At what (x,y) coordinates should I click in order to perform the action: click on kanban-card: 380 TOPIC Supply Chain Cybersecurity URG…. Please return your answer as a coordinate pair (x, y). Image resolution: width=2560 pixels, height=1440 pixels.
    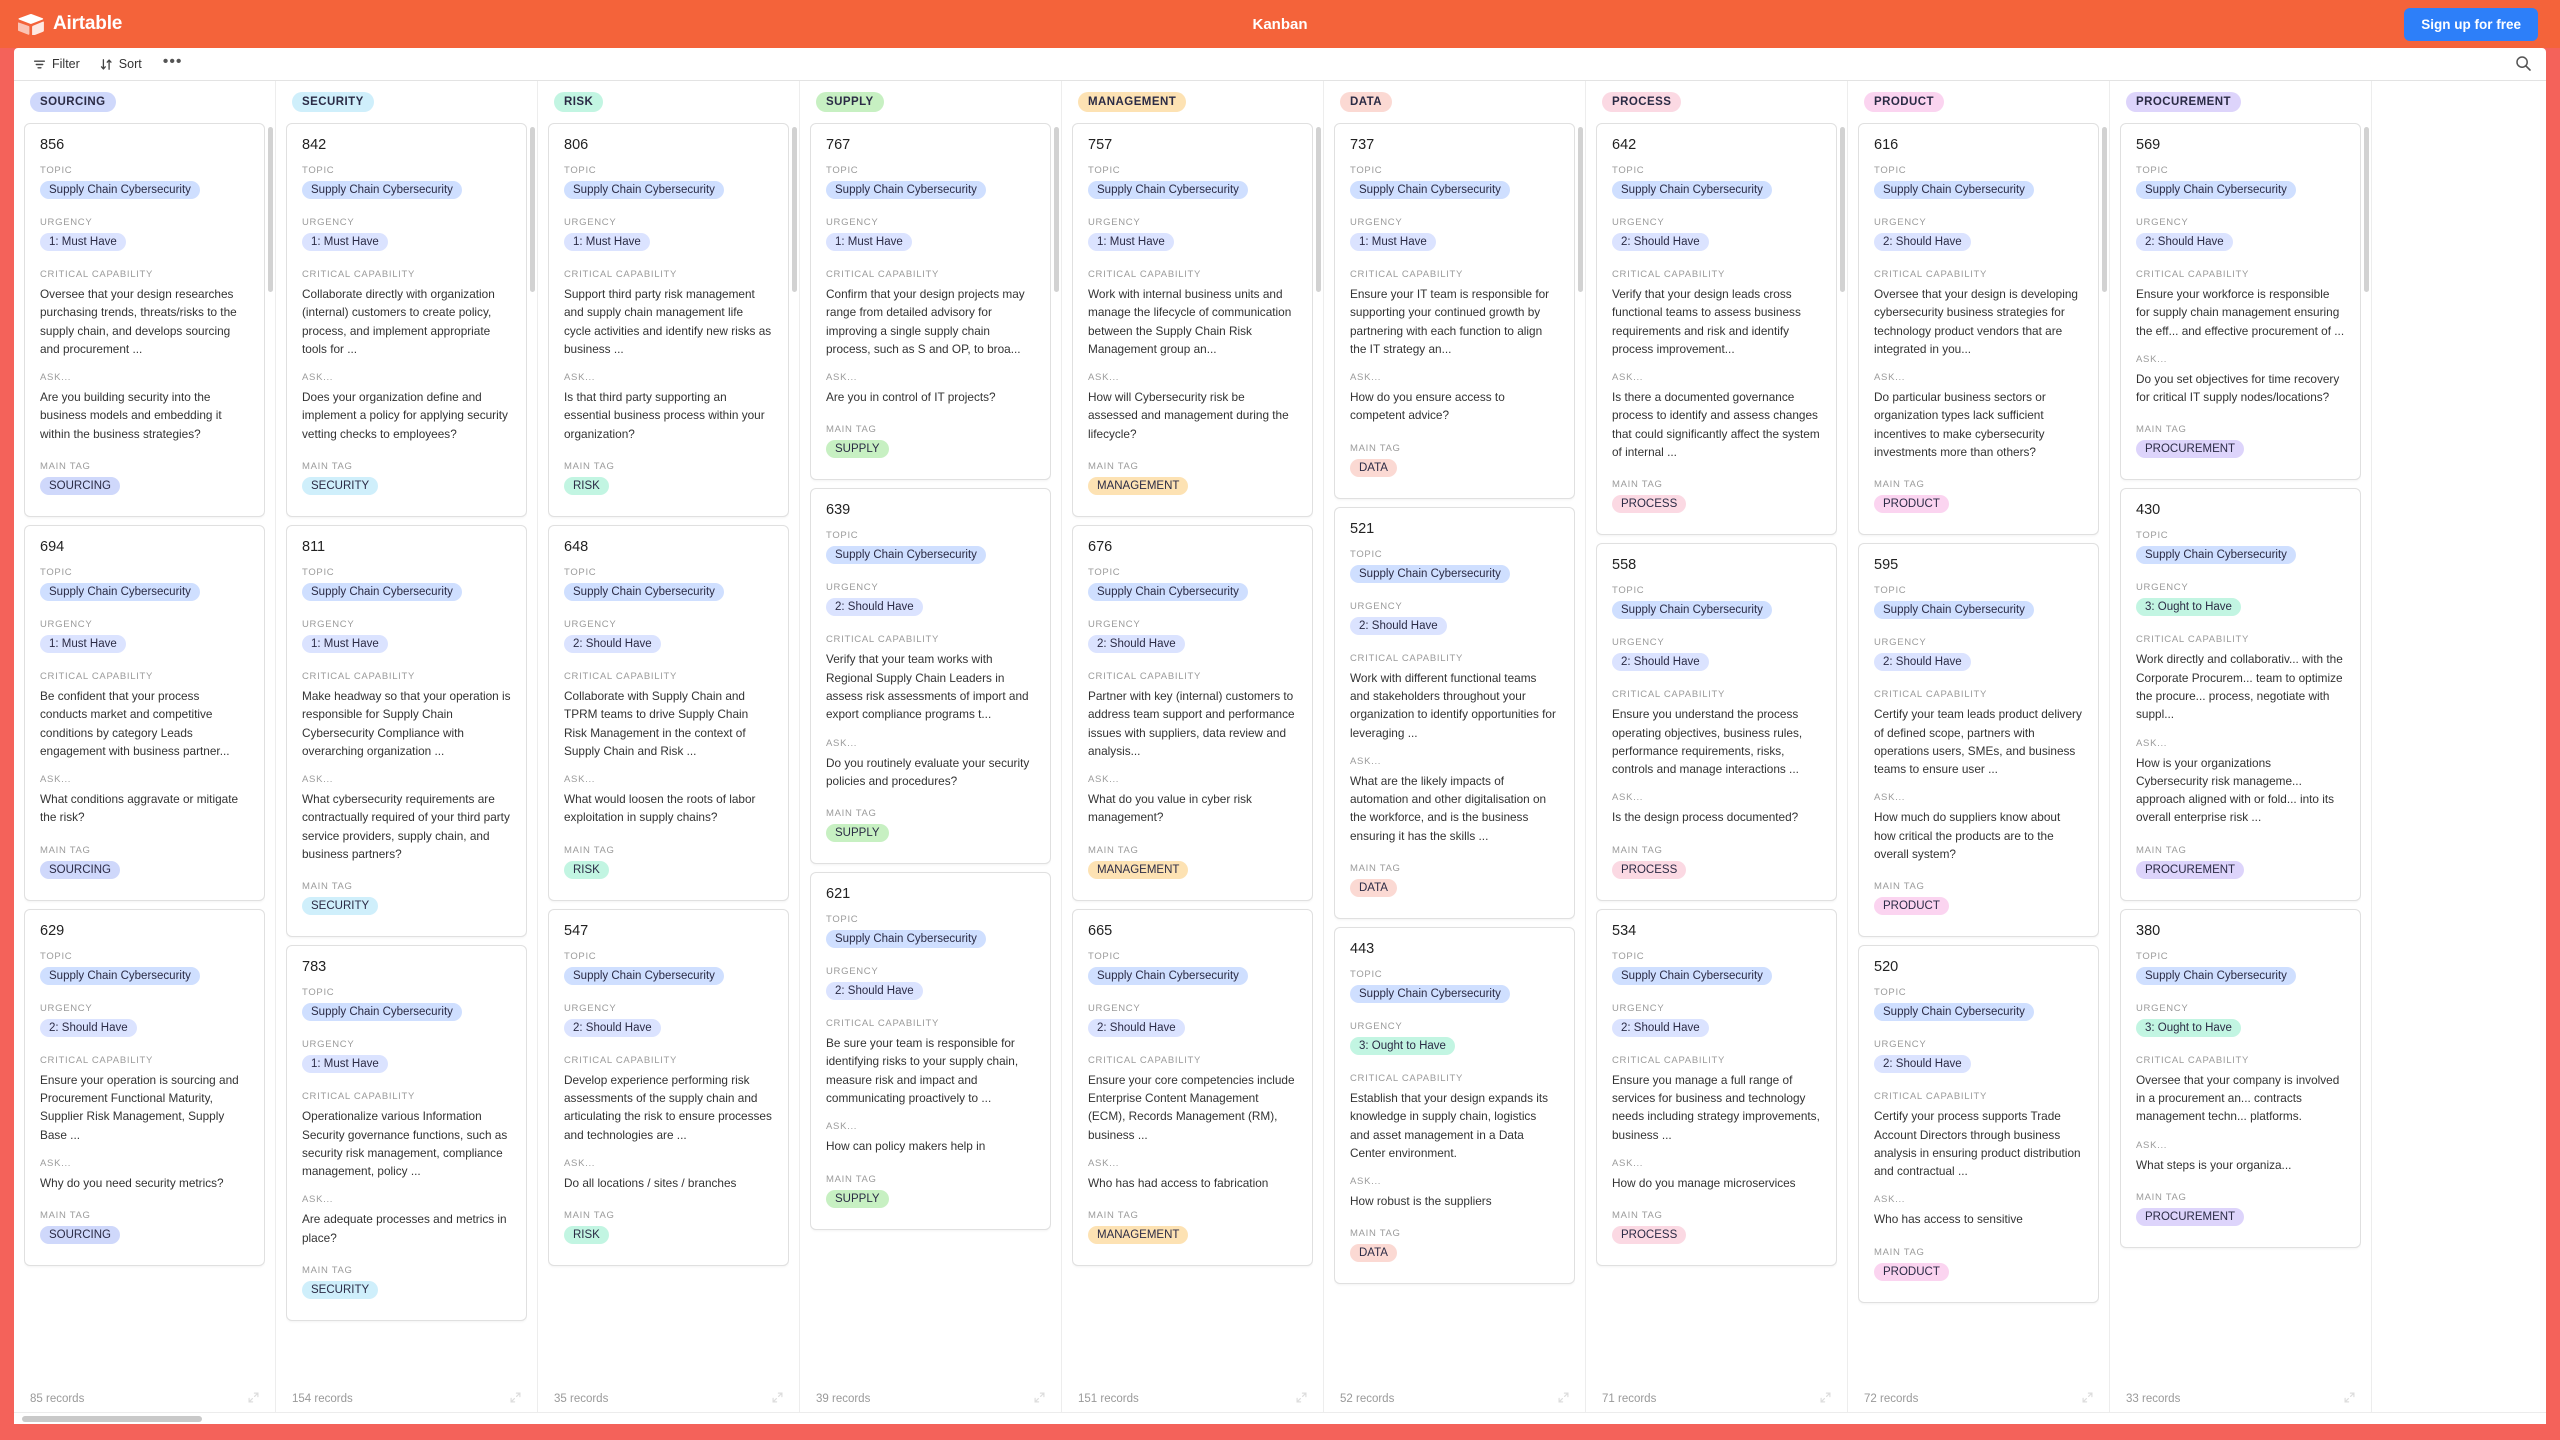
    Looking at the image, I should click on (2240, 1078).